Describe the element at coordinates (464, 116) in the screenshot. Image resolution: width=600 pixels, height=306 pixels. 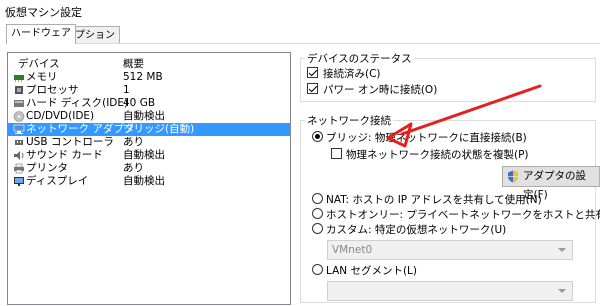
I see `annotation-arrow-icon` at that location.